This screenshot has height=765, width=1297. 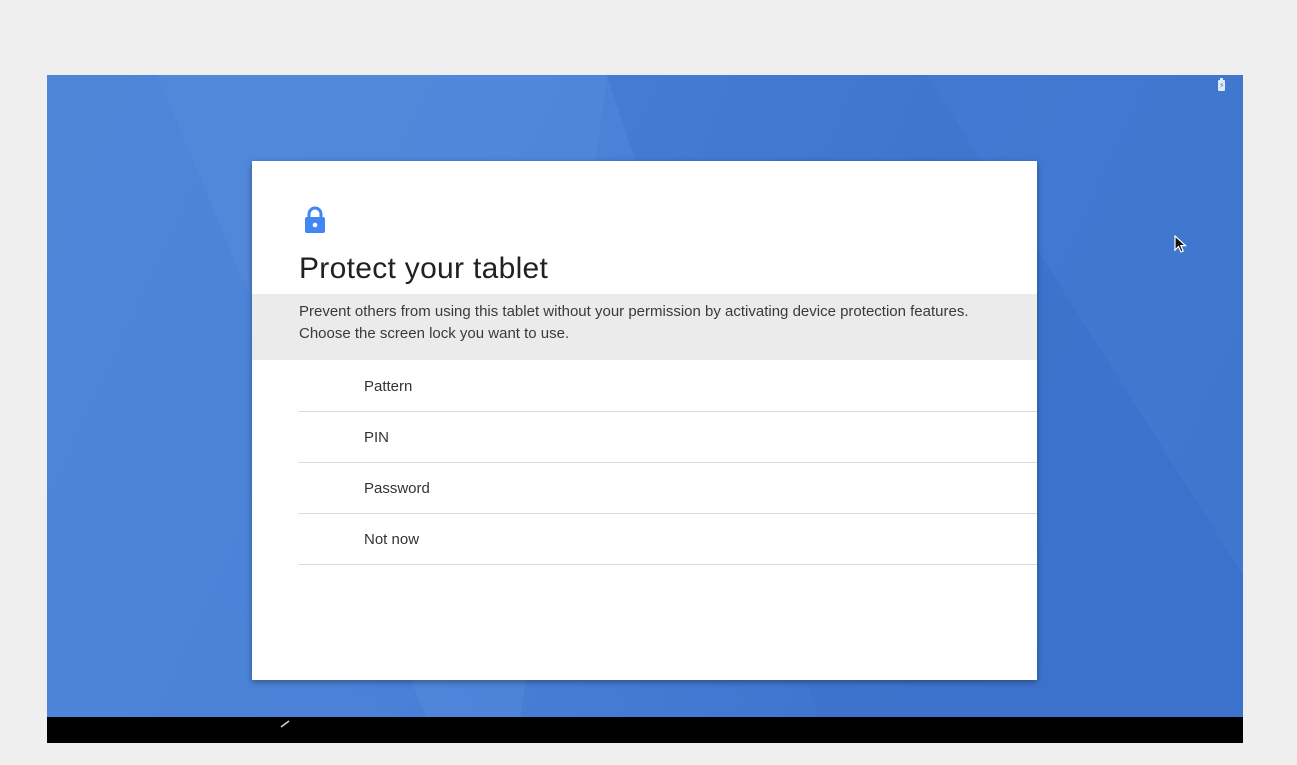 What do you see at coordinates (392, 539) in the screenshot?
I see `option-label: Not now` at bounding box center [392, 539].